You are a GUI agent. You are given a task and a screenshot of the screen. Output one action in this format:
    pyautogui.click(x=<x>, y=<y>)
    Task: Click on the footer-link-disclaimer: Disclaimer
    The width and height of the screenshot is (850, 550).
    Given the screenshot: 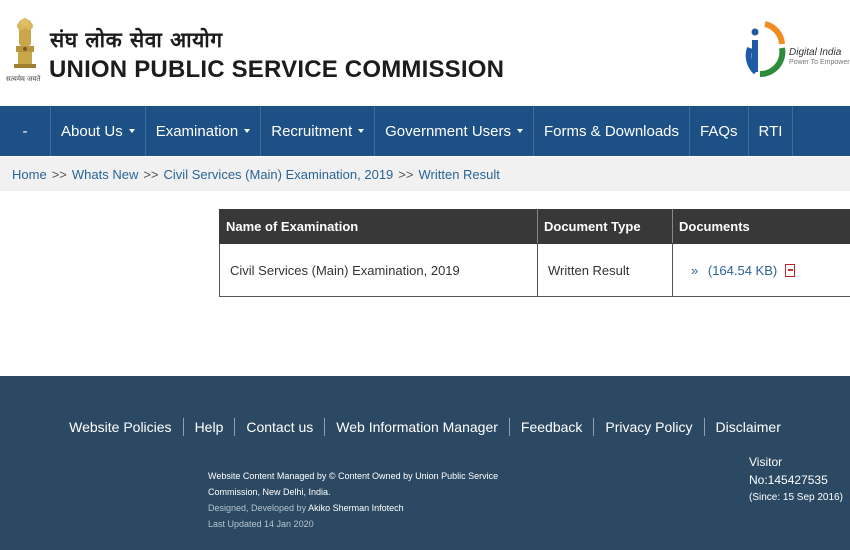 What is the action you would take?
    pyautogui.click(x=748, y=427)
    